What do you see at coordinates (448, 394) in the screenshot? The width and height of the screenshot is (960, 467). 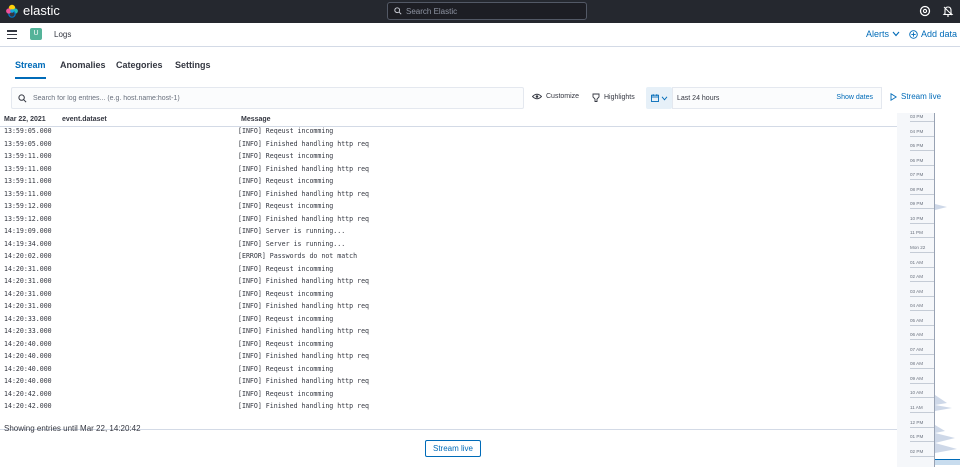 I see `log-row: 14:20:42.000 [INFO] Reqeust incomming` at bounding box center [448, 394].